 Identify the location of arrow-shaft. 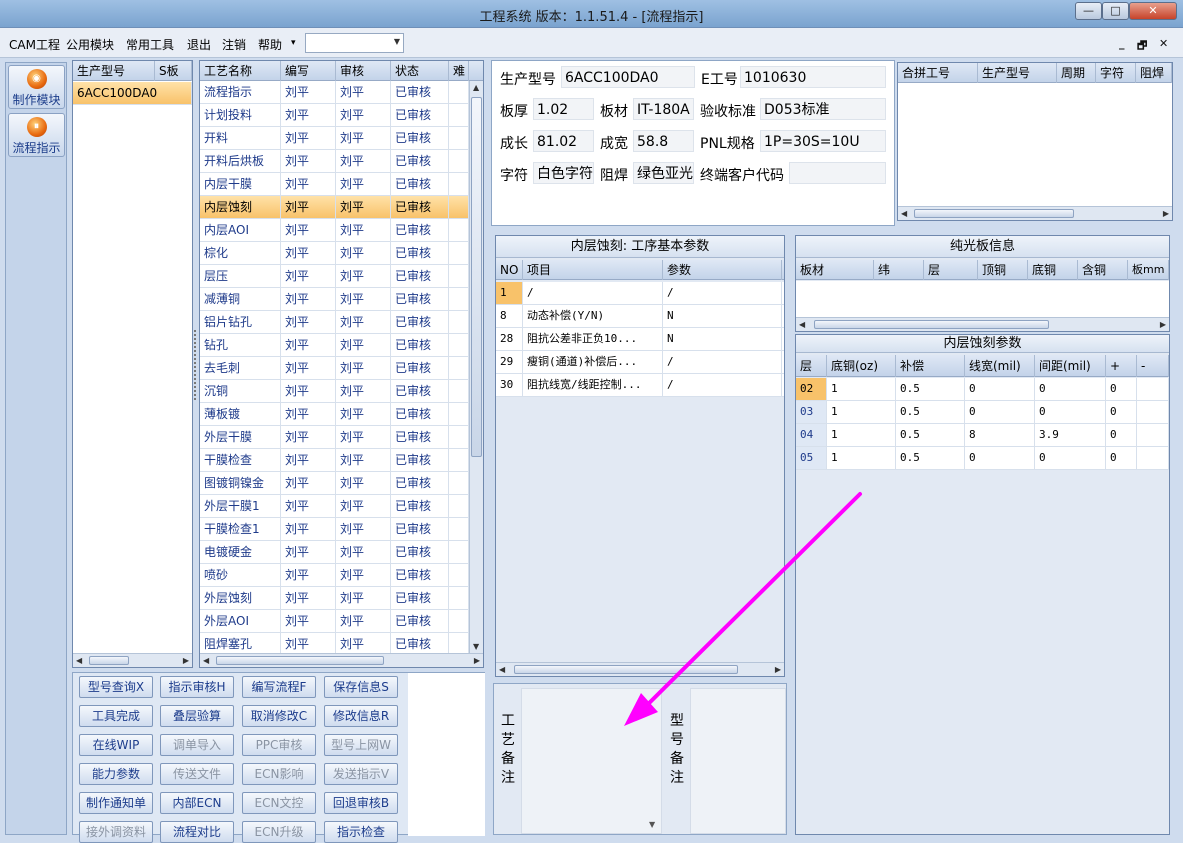
(746, 607).